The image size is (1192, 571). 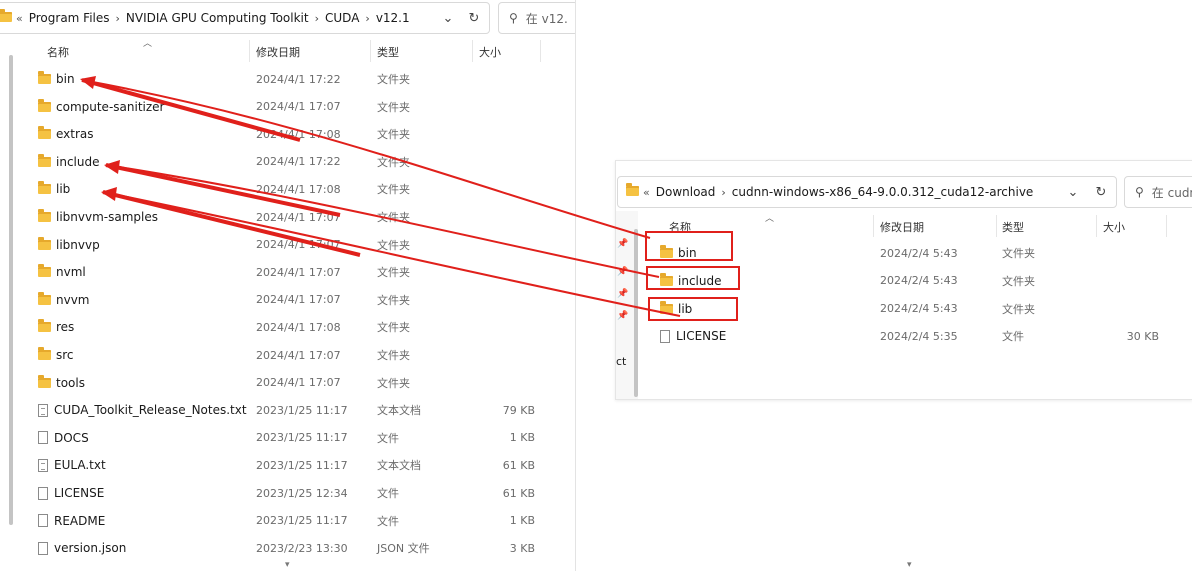 I want to click on file-type: 文本文档, so click(x=399, y=411).